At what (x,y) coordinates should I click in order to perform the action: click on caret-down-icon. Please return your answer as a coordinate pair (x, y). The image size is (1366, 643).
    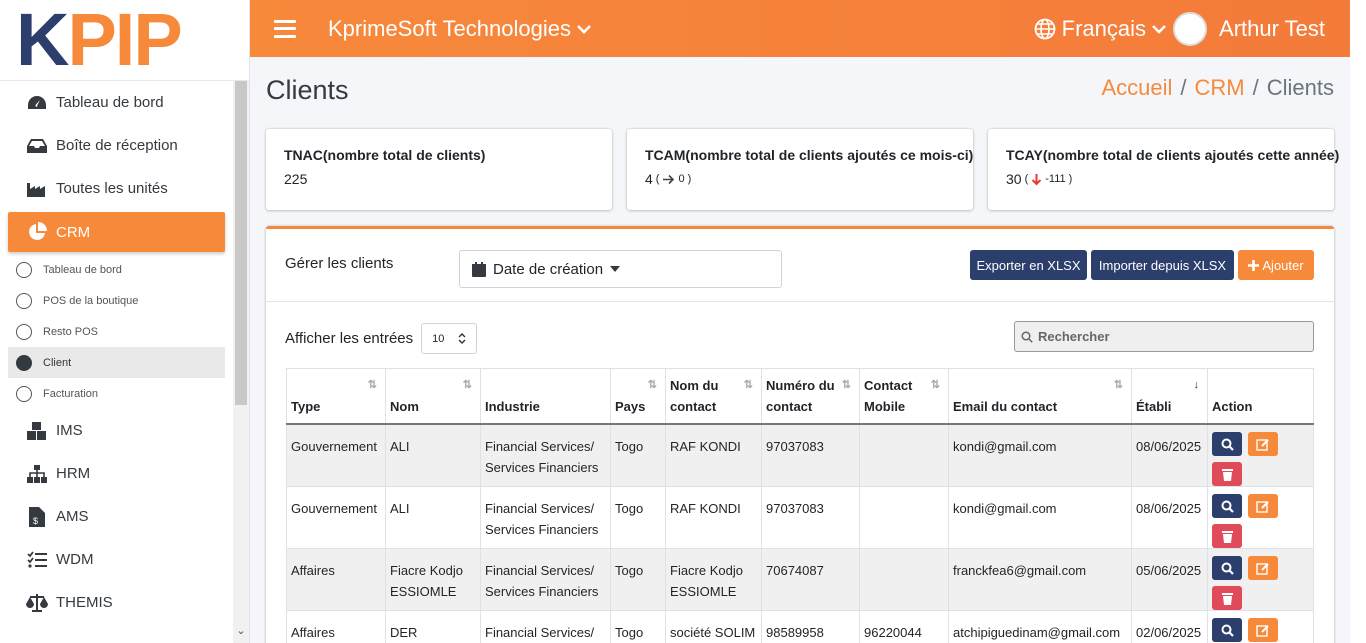
    Looking at the image, I should click on (615, 269).